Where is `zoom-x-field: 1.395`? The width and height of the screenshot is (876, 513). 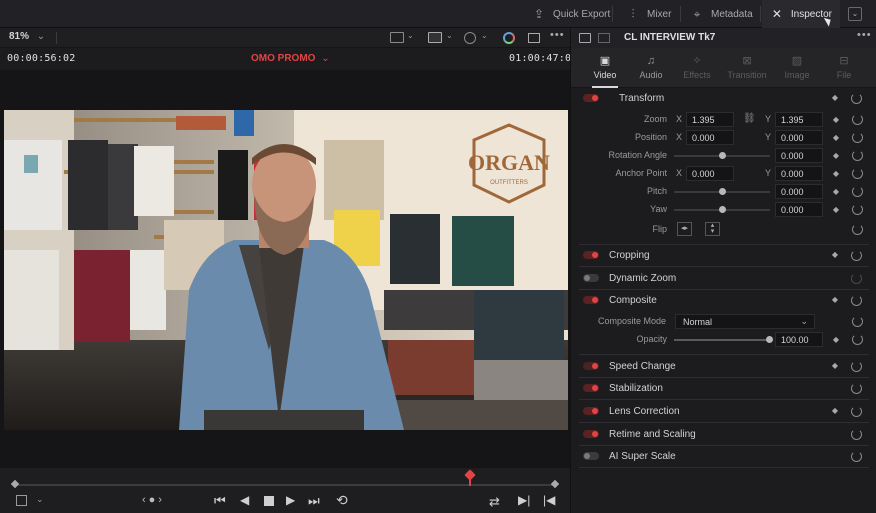 zoom-x-field: 1.395 is located at coordinates (710, 119).